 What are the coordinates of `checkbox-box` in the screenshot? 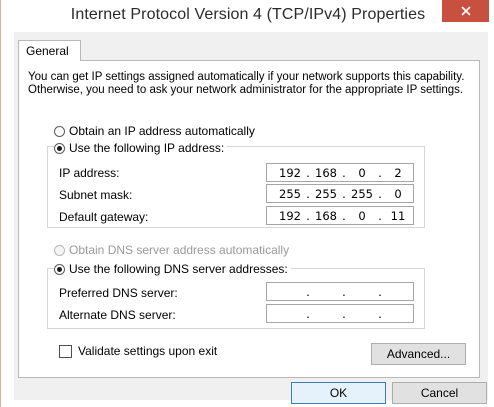 It's located at (65, 351).